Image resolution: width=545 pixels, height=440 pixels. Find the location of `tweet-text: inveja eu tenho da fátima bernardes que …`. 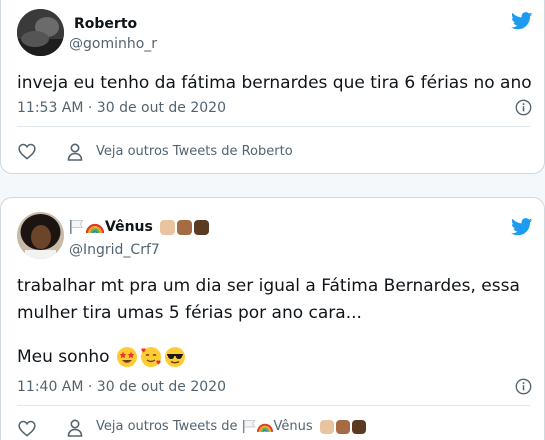

tweet-text: inveja eu tenho da fátima bernardes que … is located at coordinates (274, 83).